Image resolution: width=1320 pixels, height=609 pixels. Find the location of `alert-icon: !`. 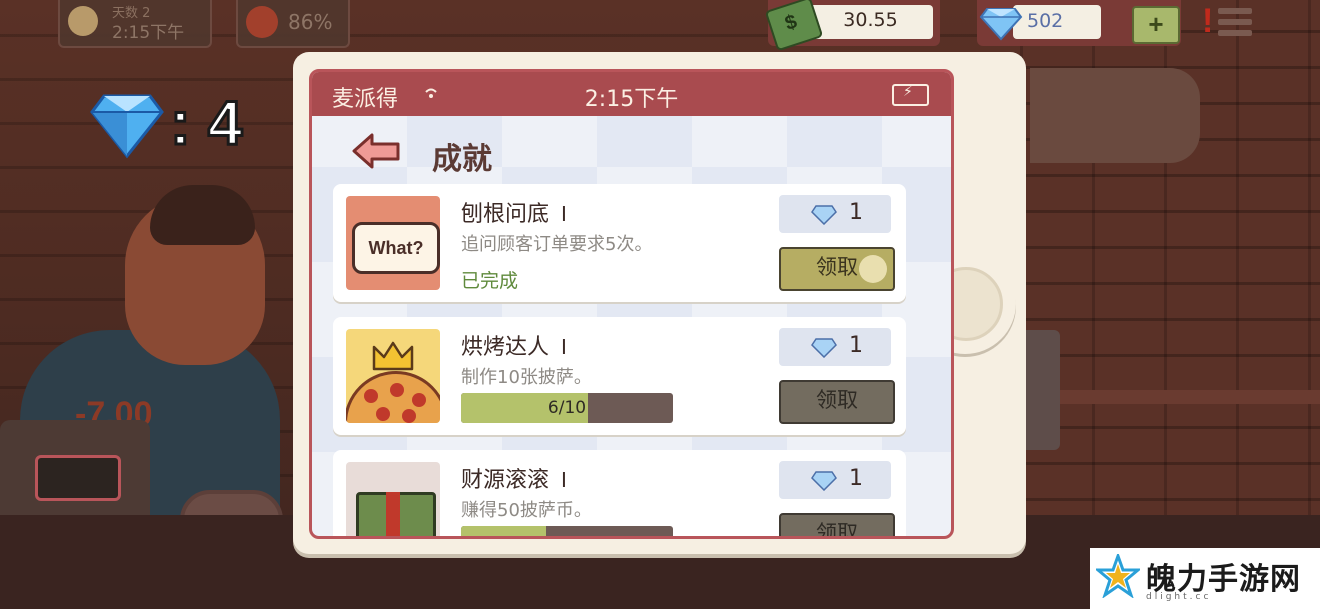

alert-icon: ! is located at coordinates (1208, 21).